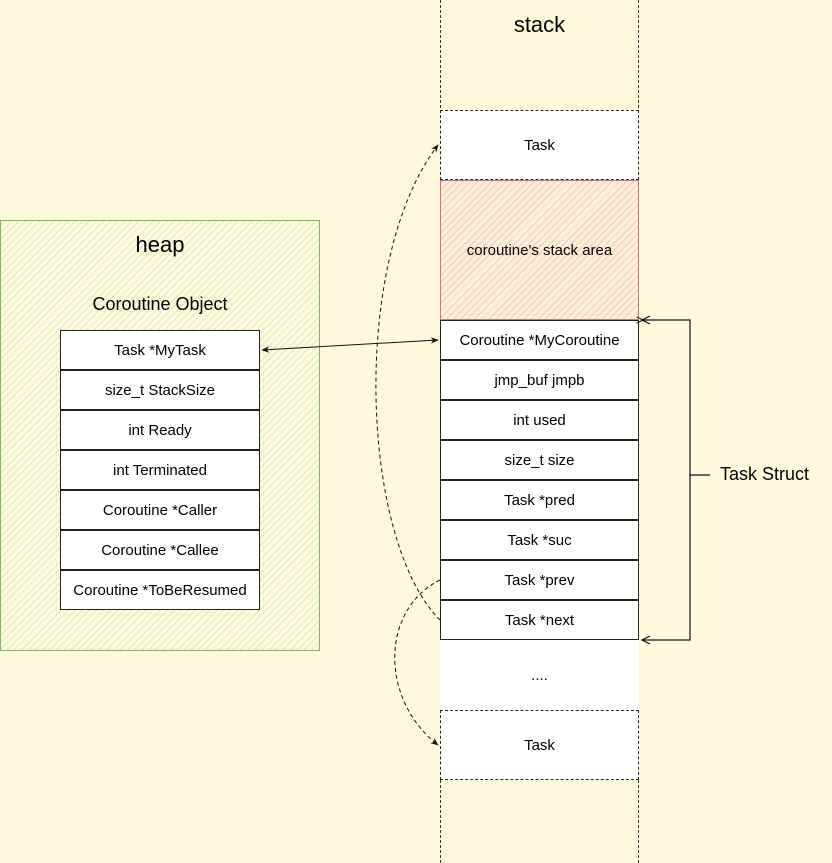 This screenshot has height=863, width=832. I want to click on field-label: Coroutine *MyCoroutine, so click(539, 340).